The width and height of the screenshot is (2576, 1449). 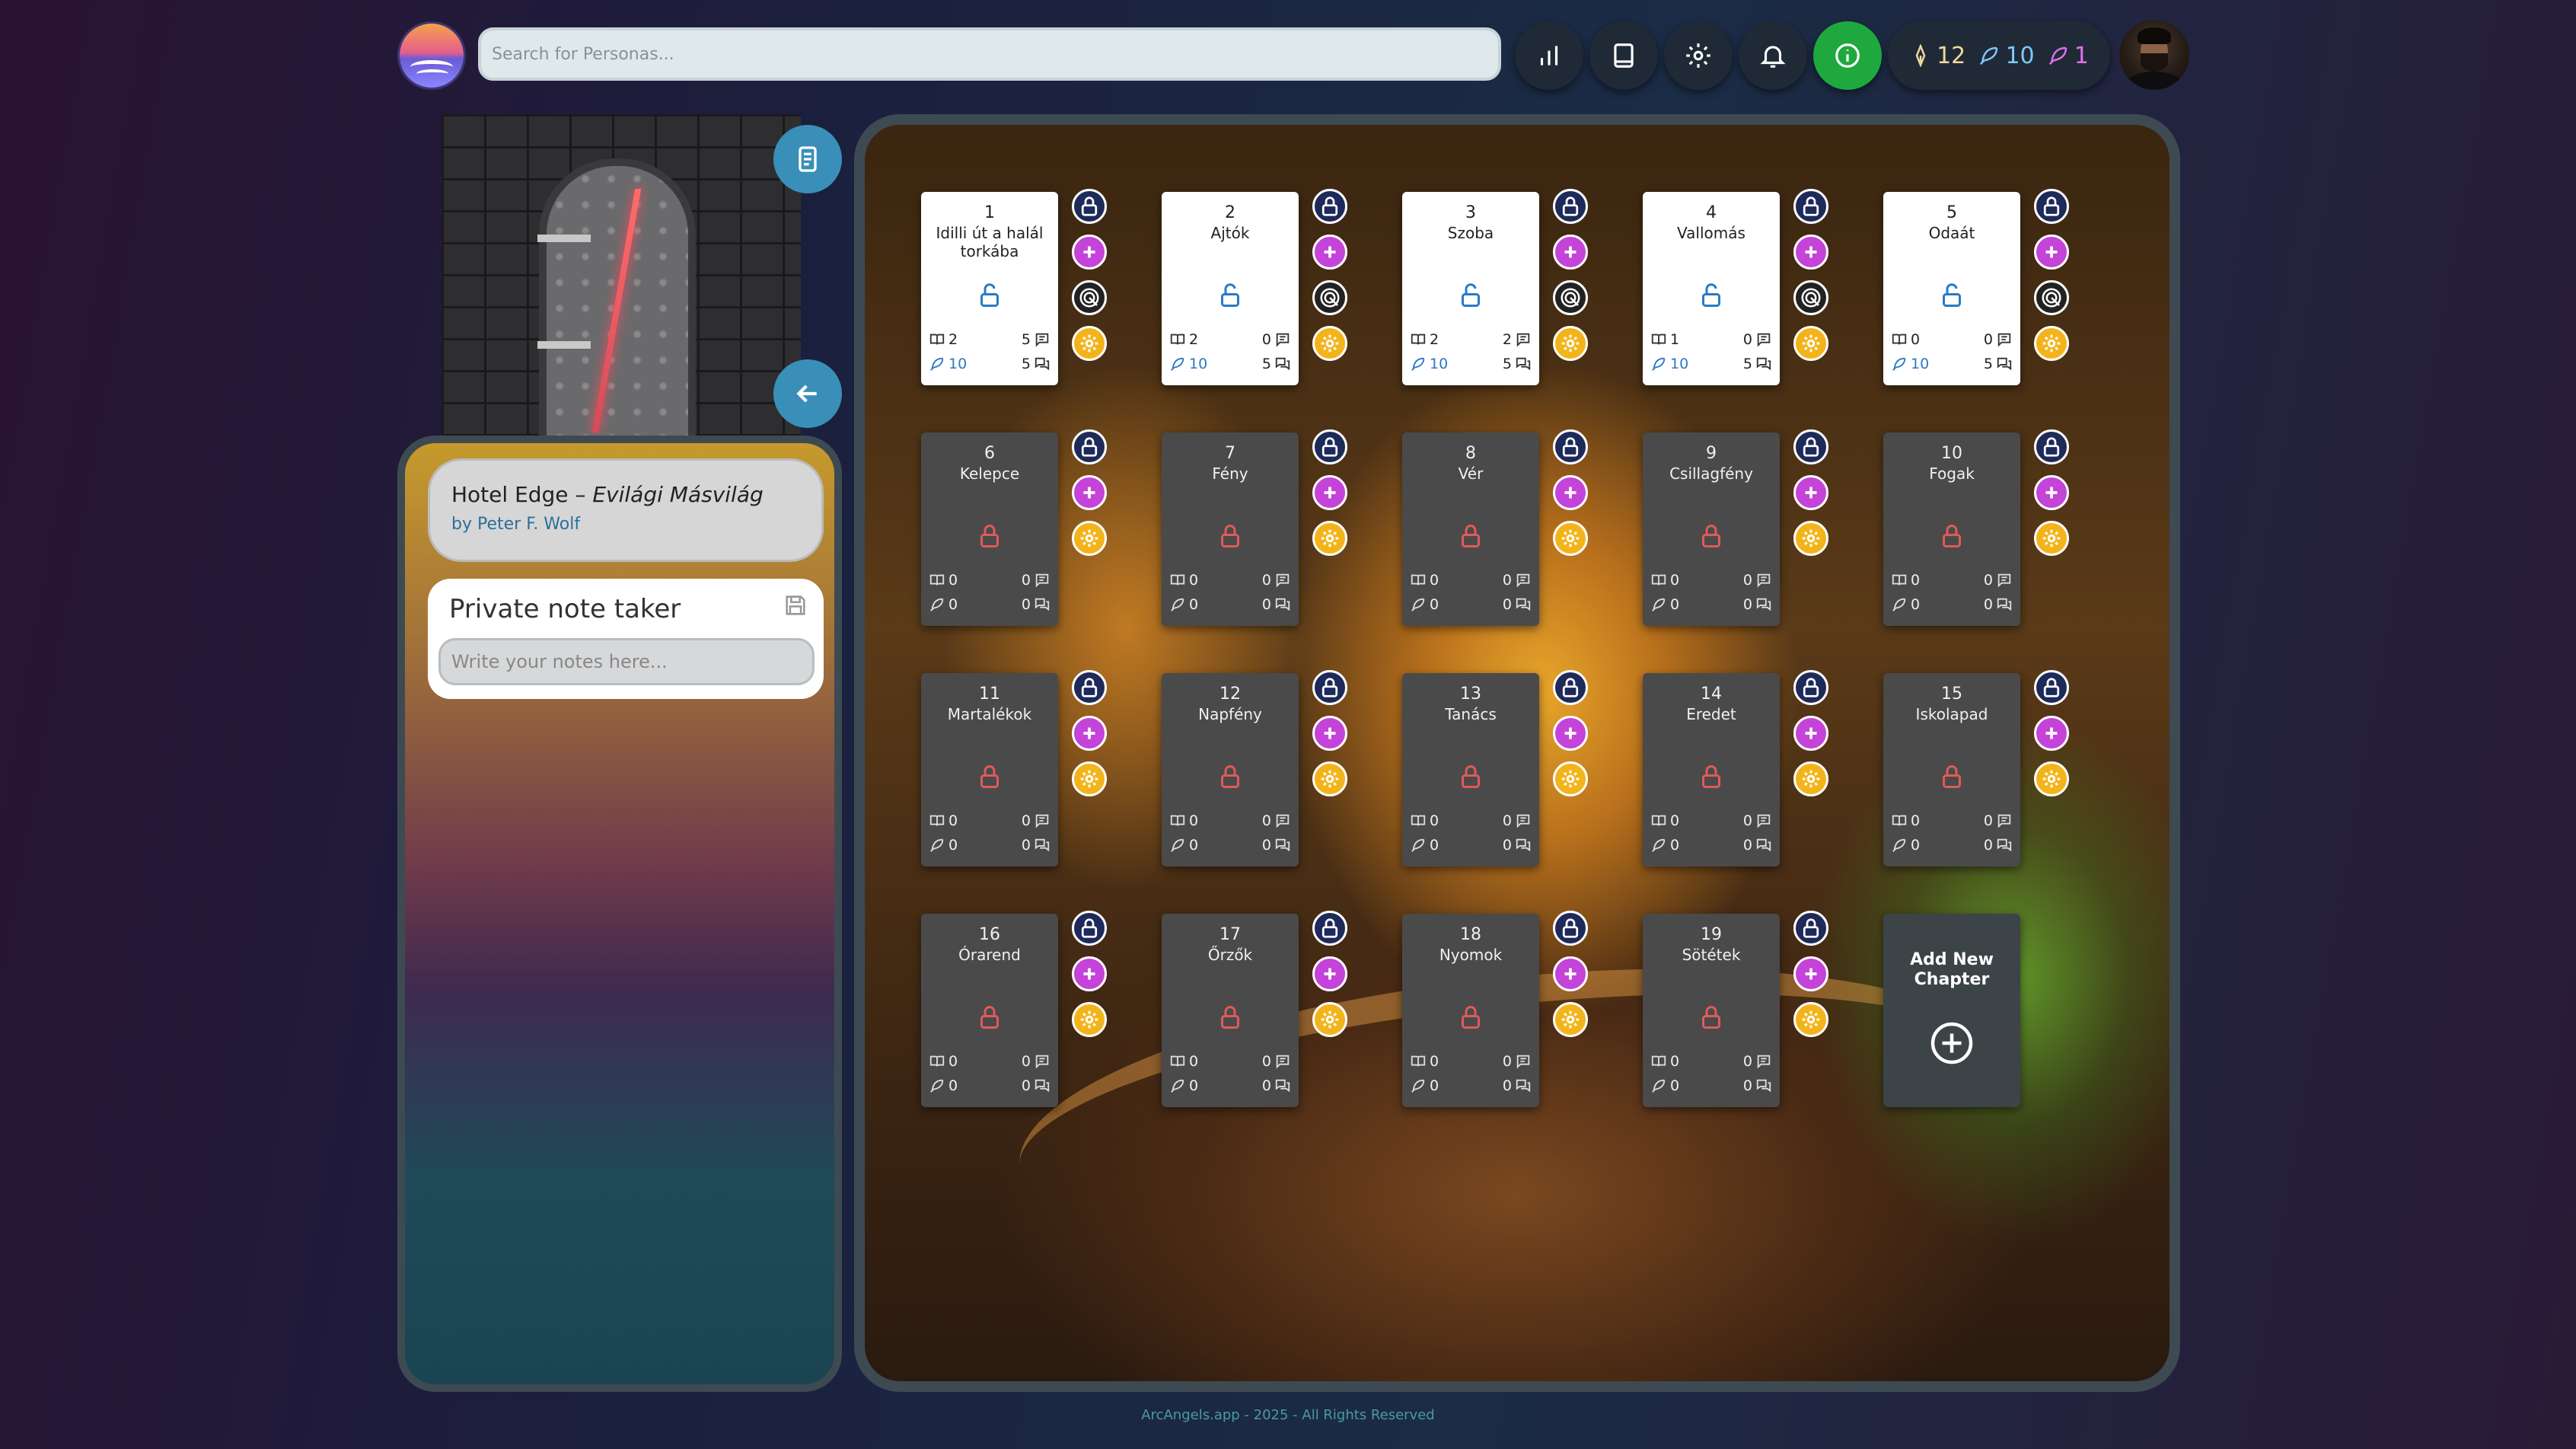 I want to click on chapter-card: 3 Szoba 2 2 10 5, so click(x=1470, y=288).